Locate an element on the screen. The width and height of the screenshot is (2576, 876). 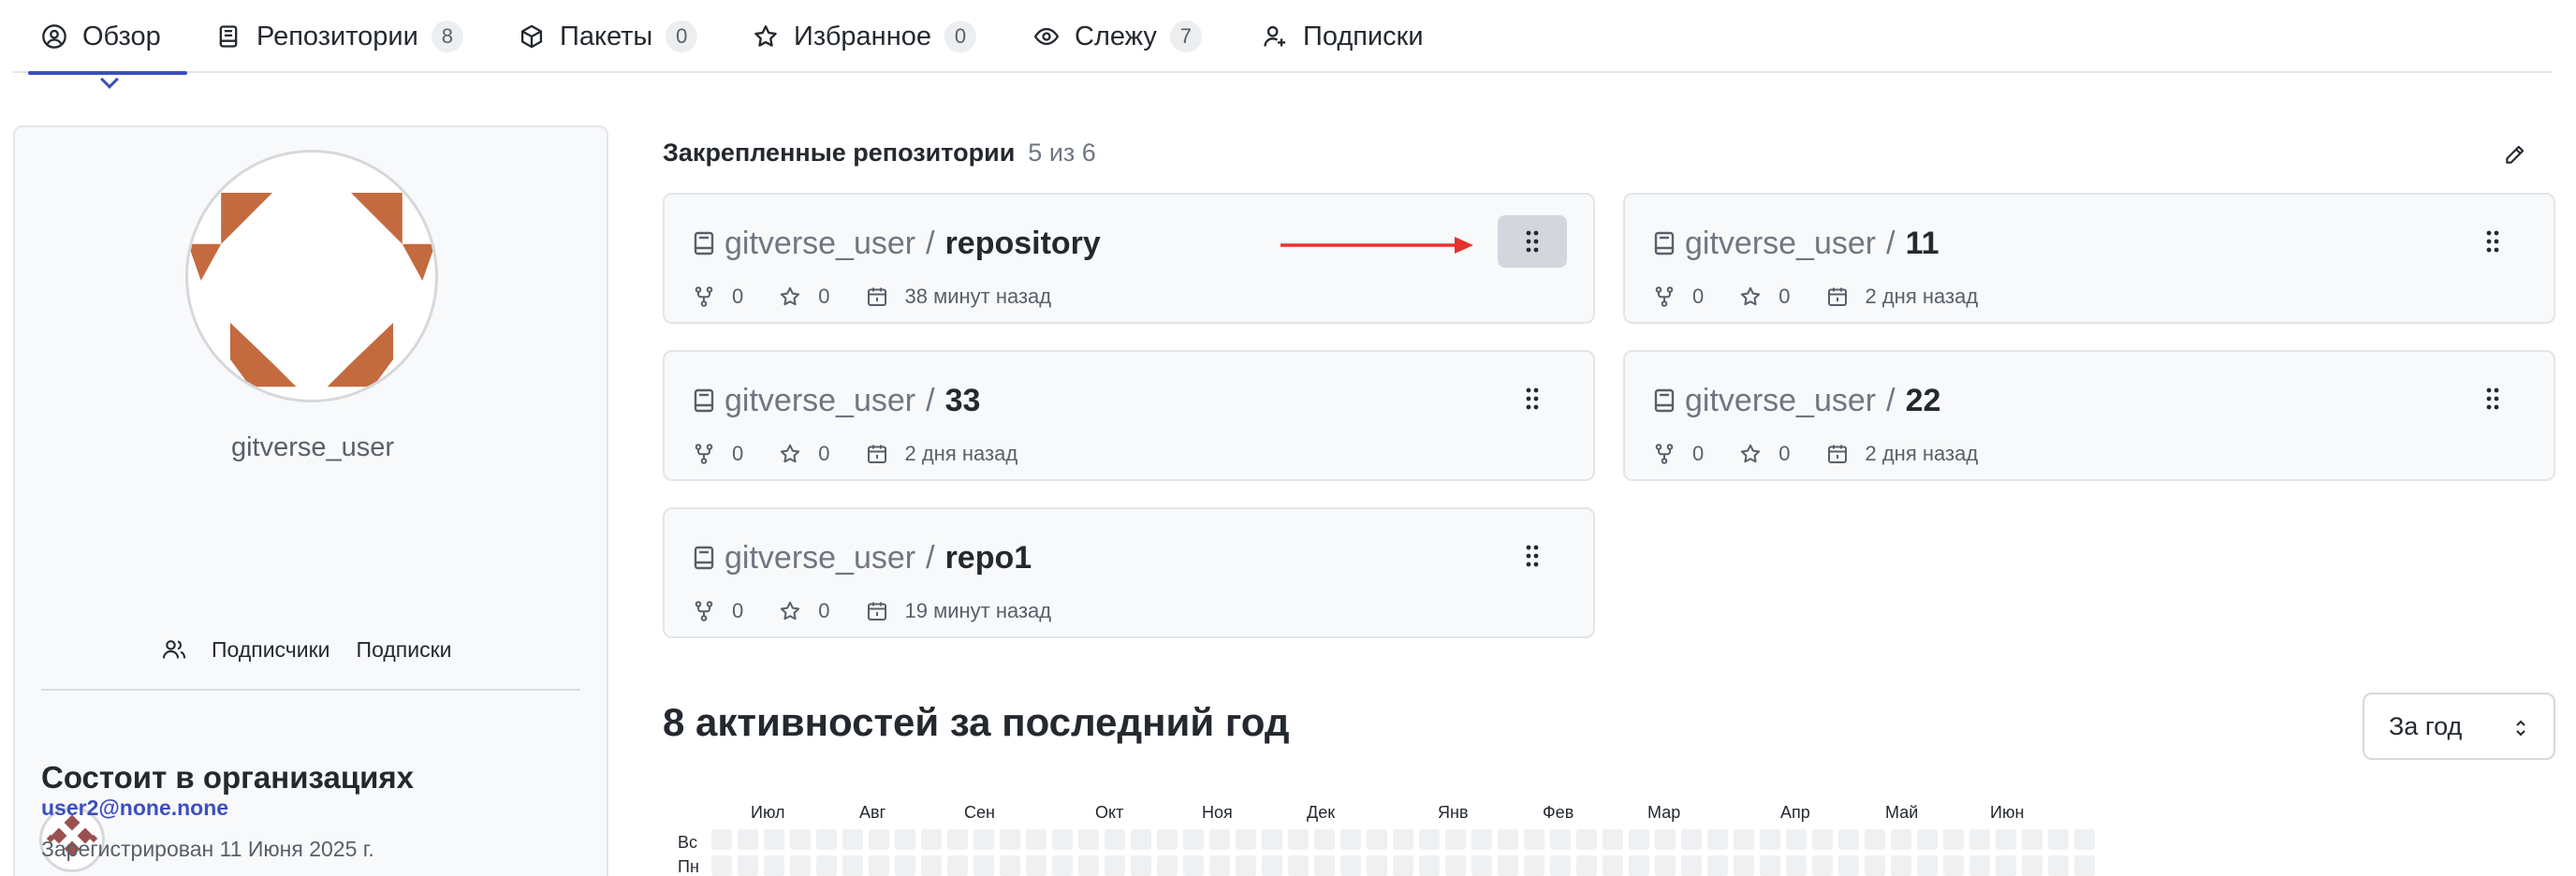
tab-label: Подписки is located at coordinates (1363, 36).